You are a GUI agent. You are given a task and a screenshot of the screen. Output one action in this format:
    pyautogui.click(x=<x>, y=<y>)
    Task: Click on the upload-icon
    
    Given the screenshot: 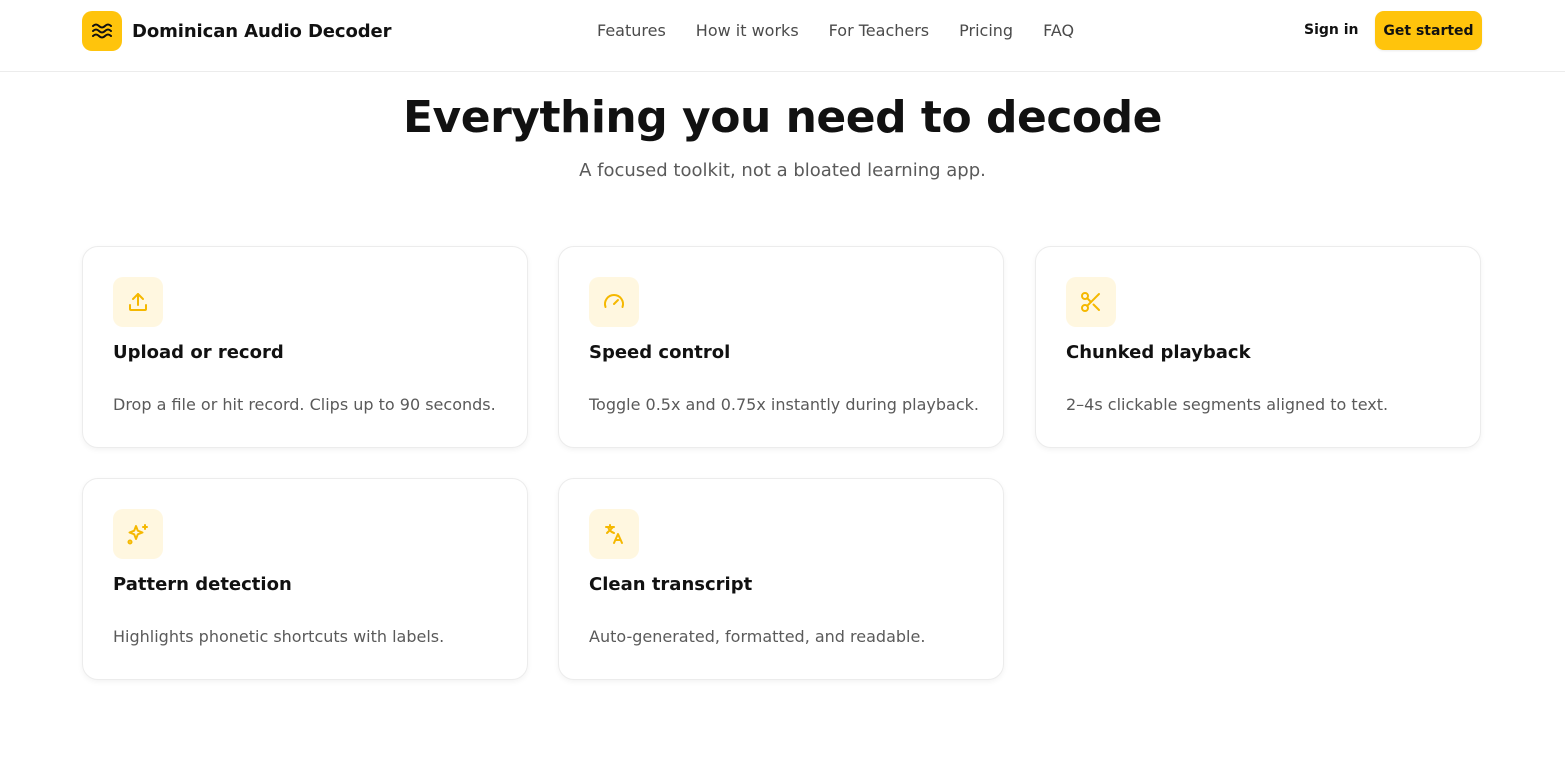 What is the action you would take?
    pyautogui.click(x=138, y=302)
    